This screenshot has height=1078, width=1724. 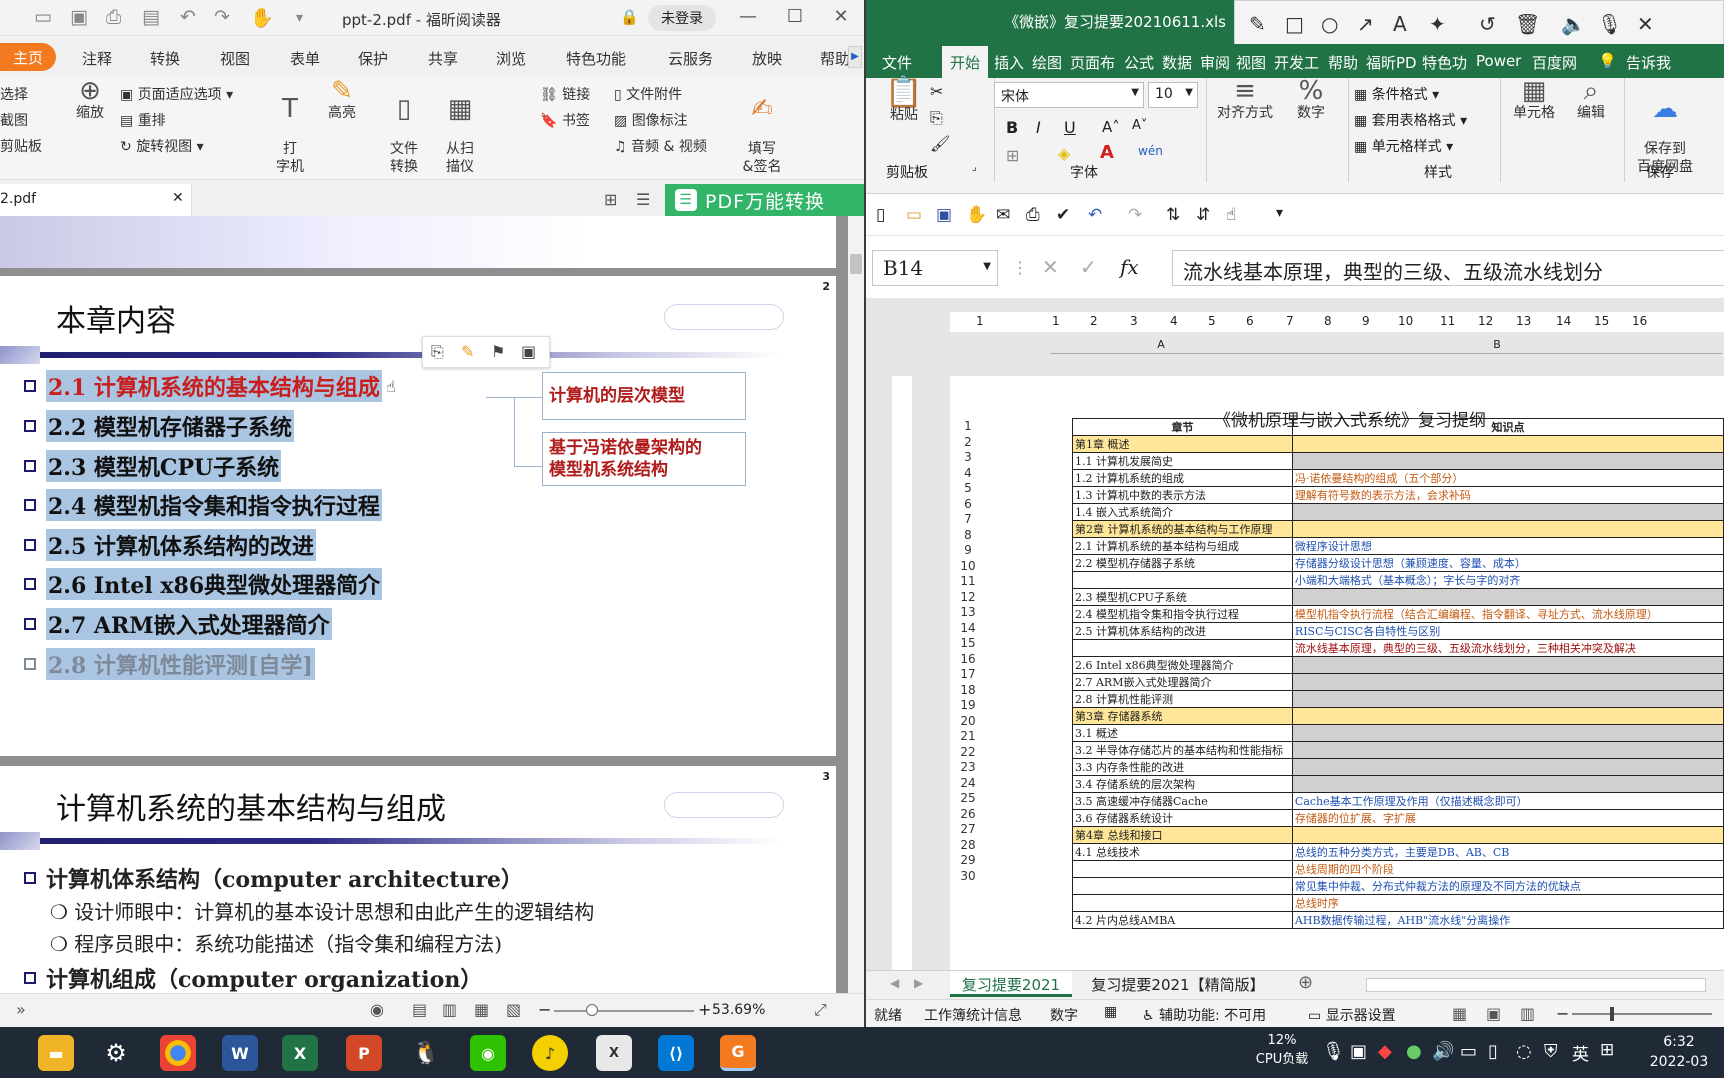 What do you see at coordinates (676, 1053) in the screenshot?
I see `vscode-icon: ⟨⟩` at bounding box center [676, 1053].